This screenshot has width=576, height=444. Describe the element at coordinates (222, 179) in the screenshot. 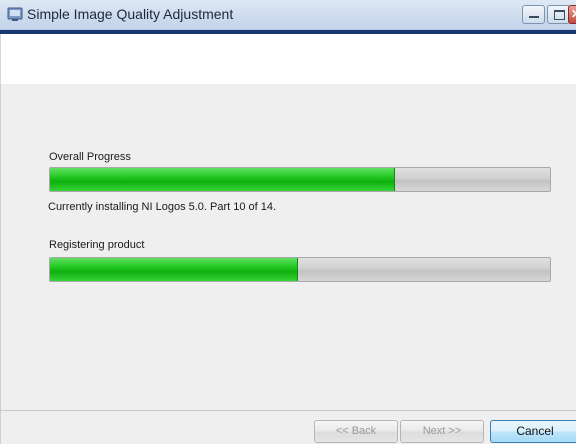

I see `overall-progress-fill` at that location.